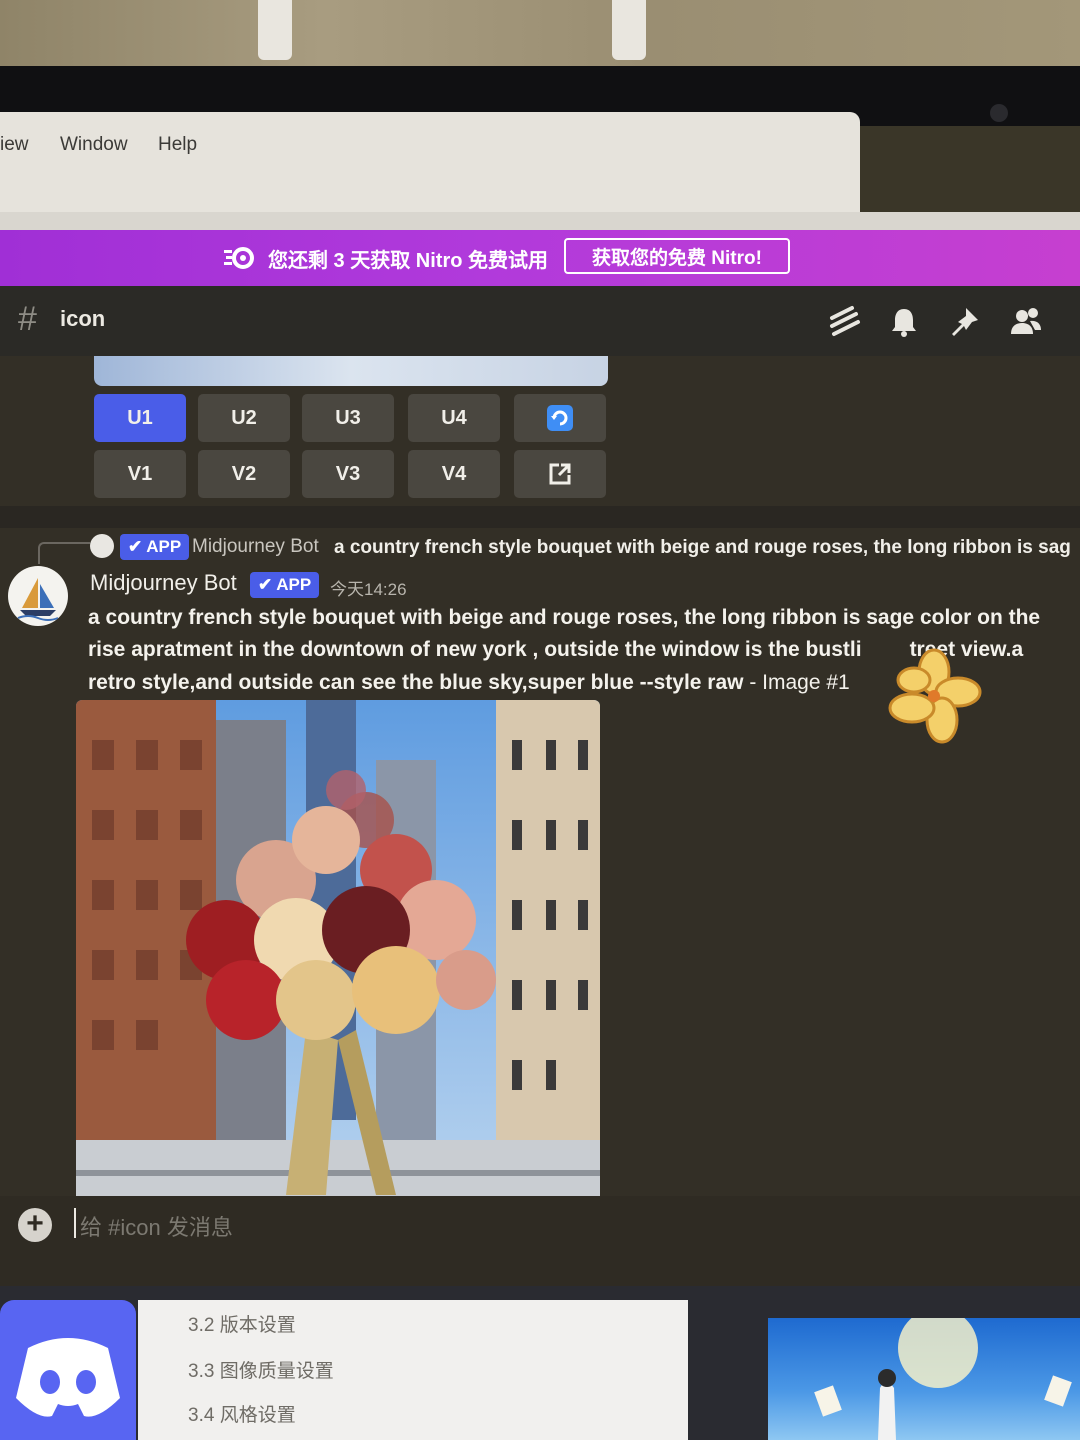 The height and width of the screenshot is (1440, 1080). I want to click on camera-icon, so click(999, 113).